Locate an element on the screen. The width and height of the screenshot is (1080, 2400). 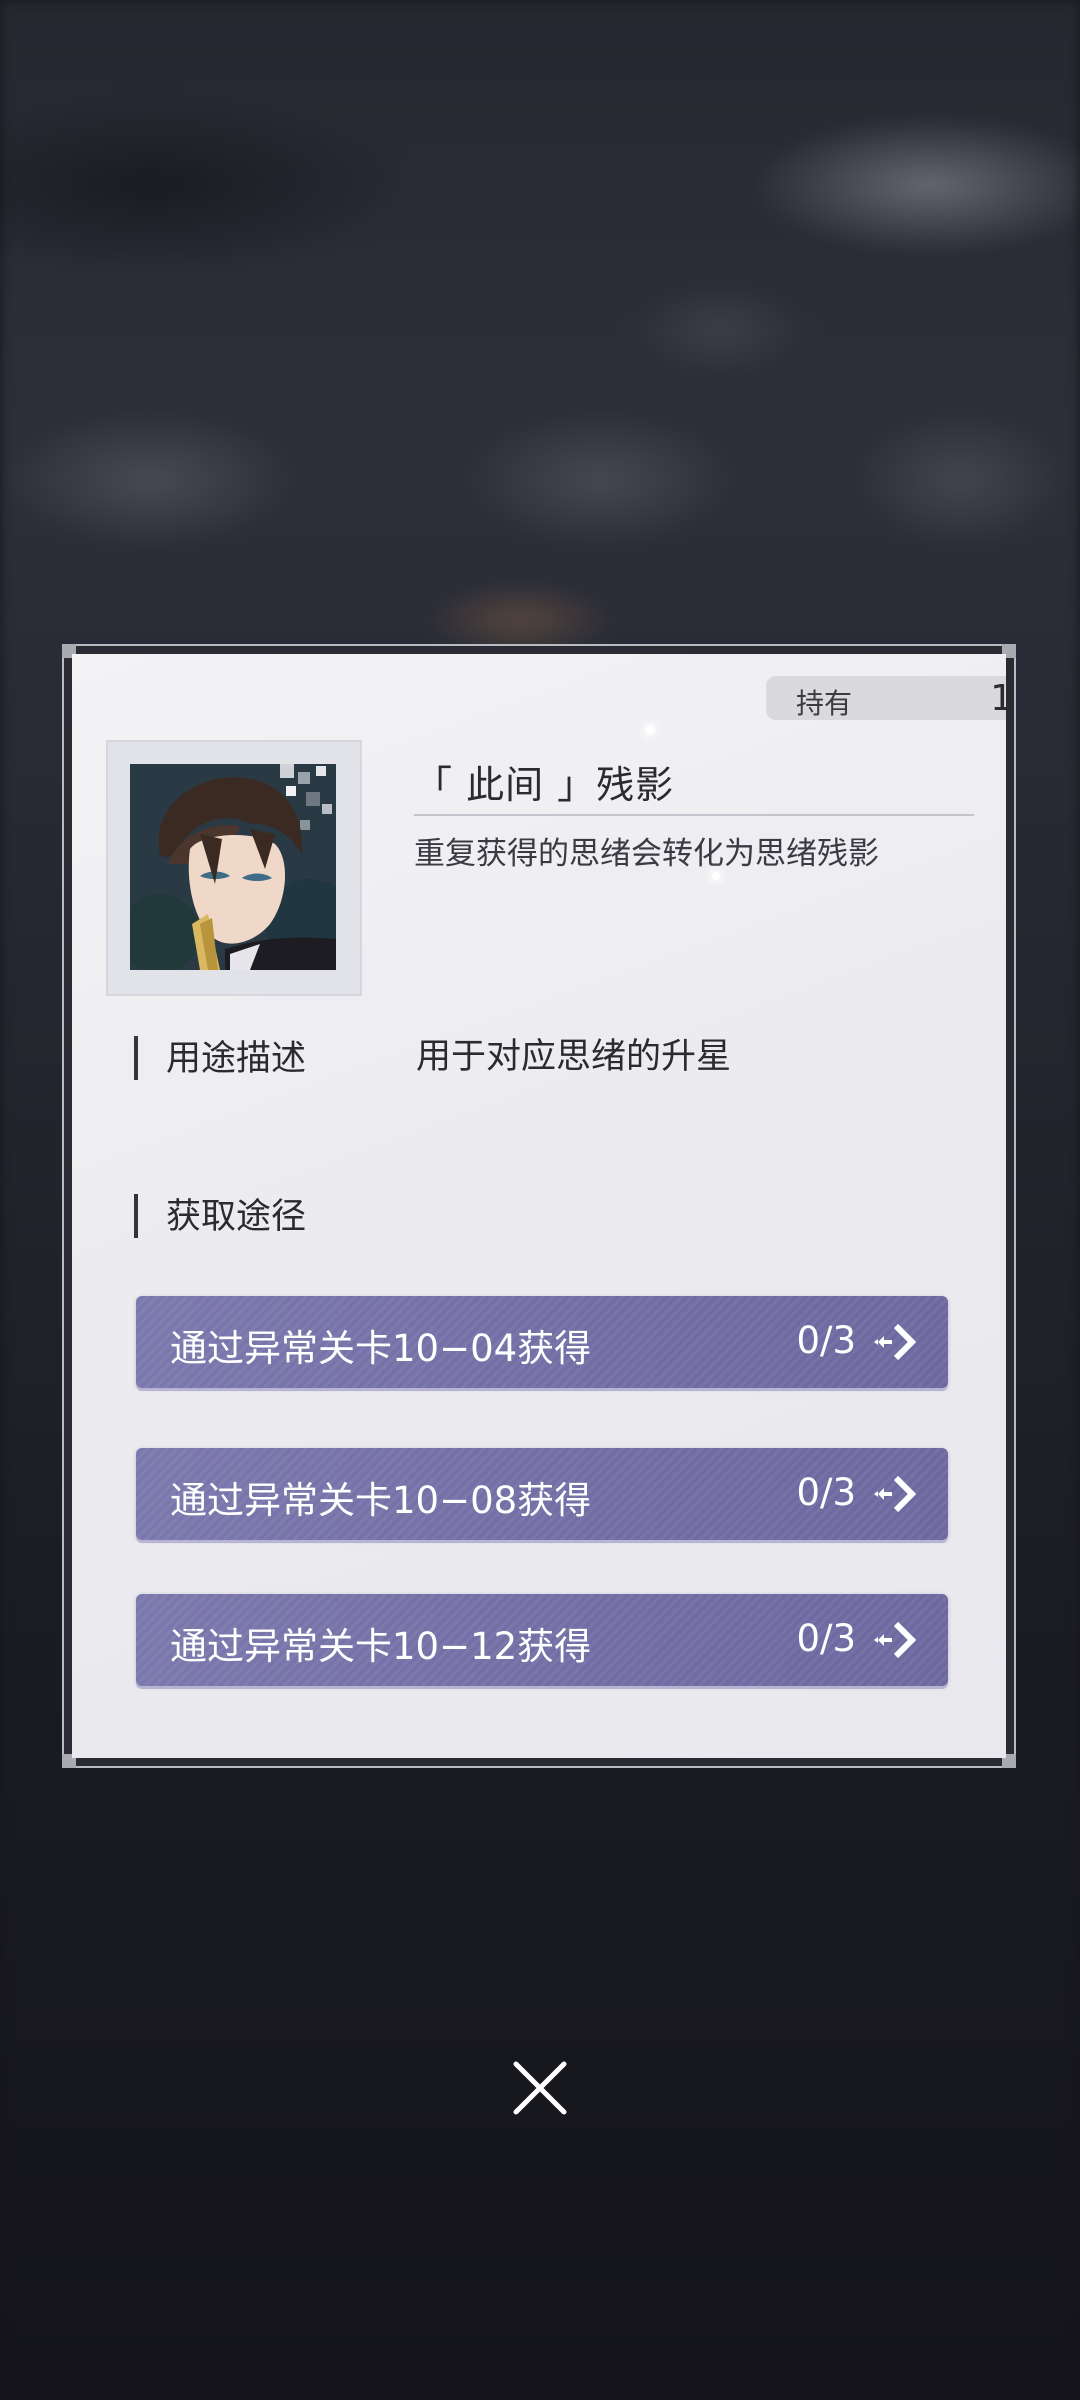
item-description: 重复获得的思绪会转化为思绪残影 is located at coordinates (646, 854).